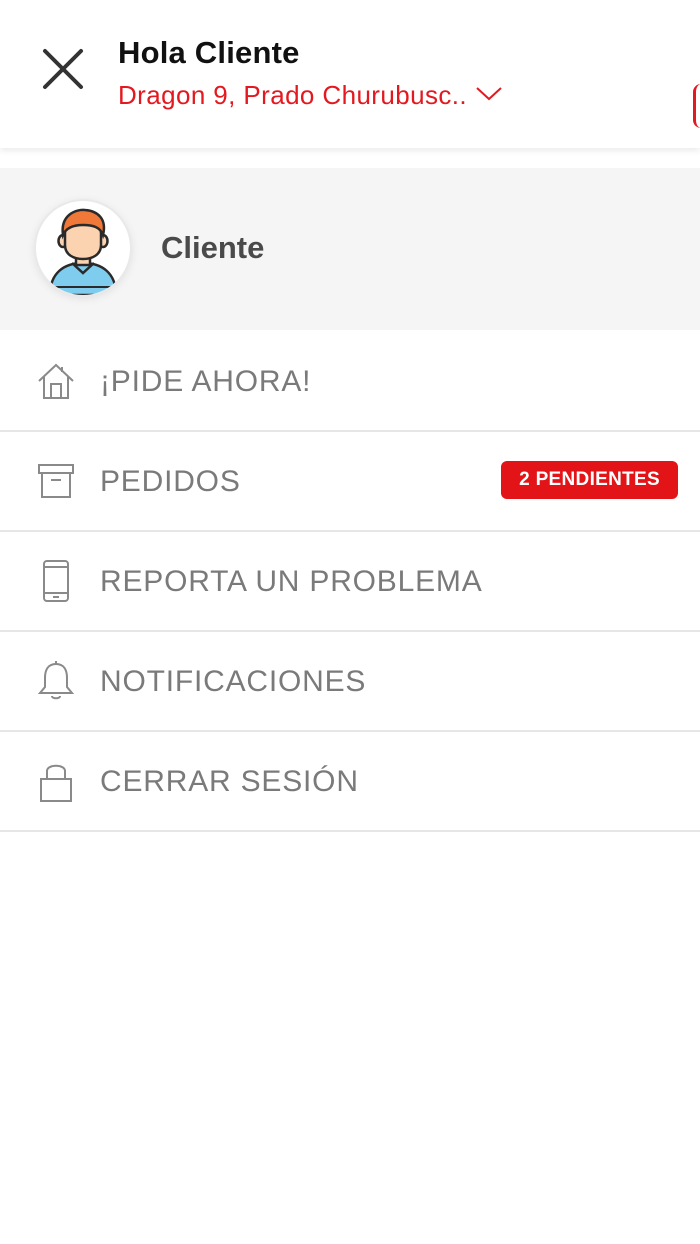 This screenshot has height=1244, width=700. I want to click on menu-item-notificaciones: NOTIFICACIONES, so click(350, 682).